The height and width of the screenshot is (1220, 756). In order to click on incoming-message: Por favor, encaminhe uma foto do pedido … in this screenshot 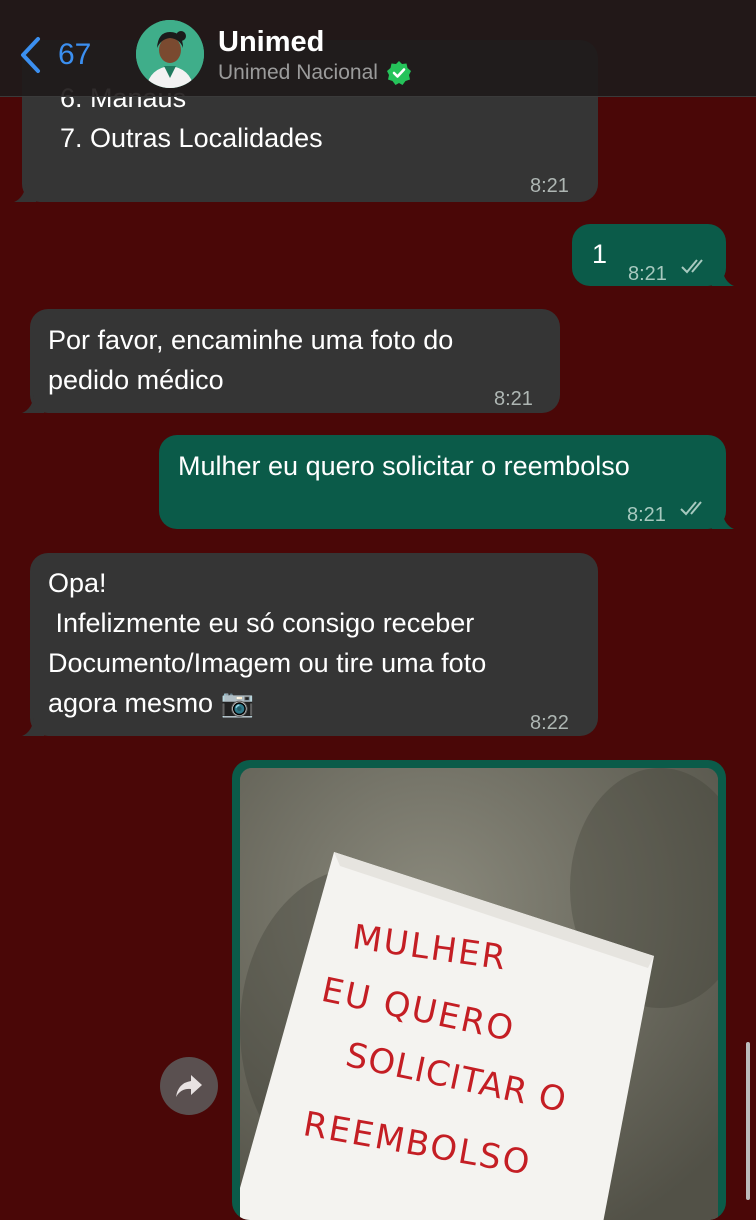, I will do `click(291, 361)`.